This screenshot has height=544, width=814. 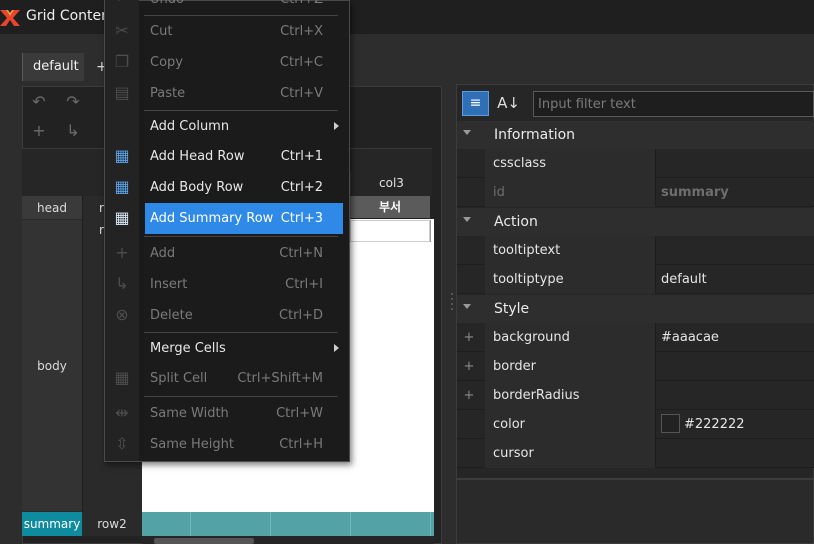 I want to click on insert-icon: ↳, so click(x=73, y=131).